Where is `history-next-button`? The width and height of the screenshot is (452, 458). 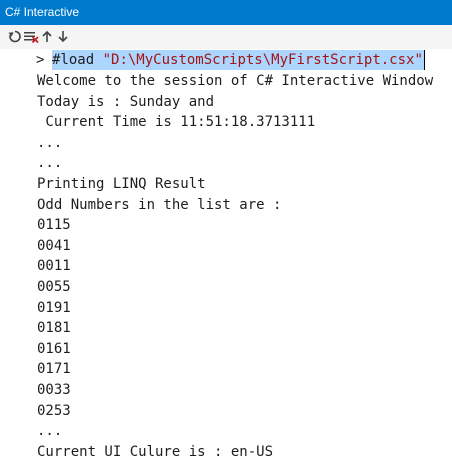
history-next-button is located at coordinates (63, 36).